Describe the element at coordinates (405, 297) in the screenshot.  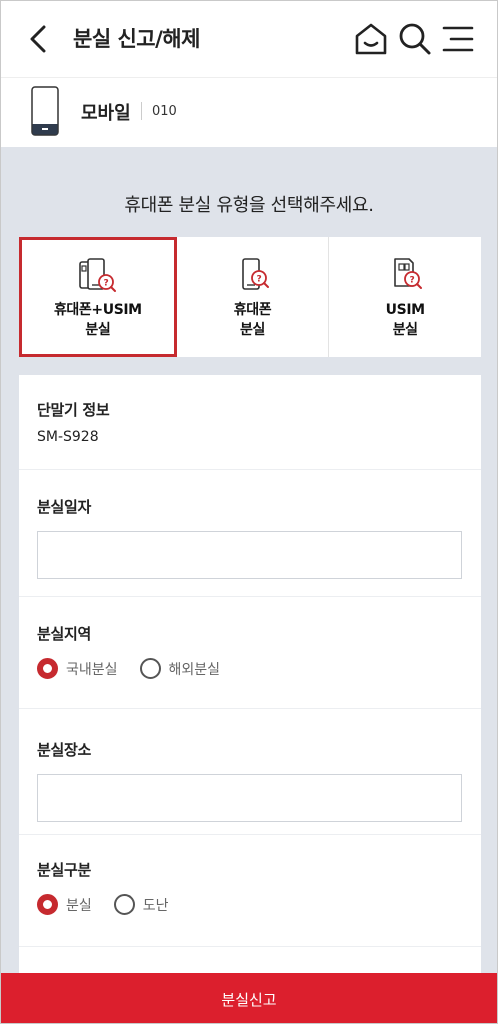
I see `loss-type-usim: ? USIM 분실` at that location.